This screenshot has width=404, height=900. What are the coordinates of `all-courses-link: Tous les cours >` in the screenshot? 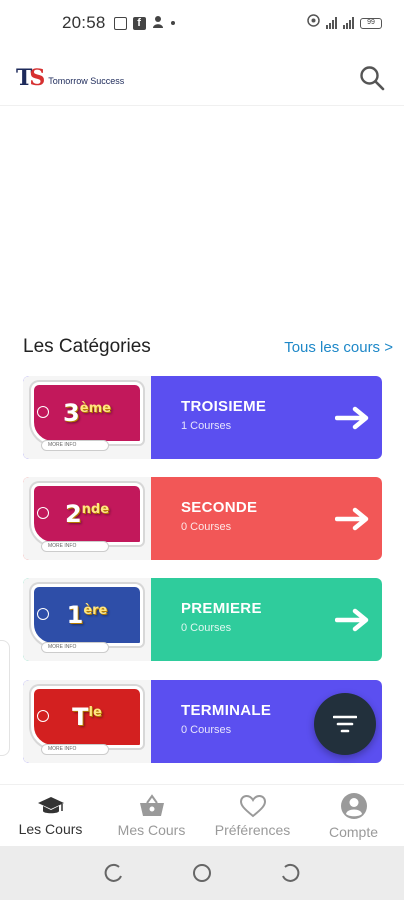 It's located at (338, 347).